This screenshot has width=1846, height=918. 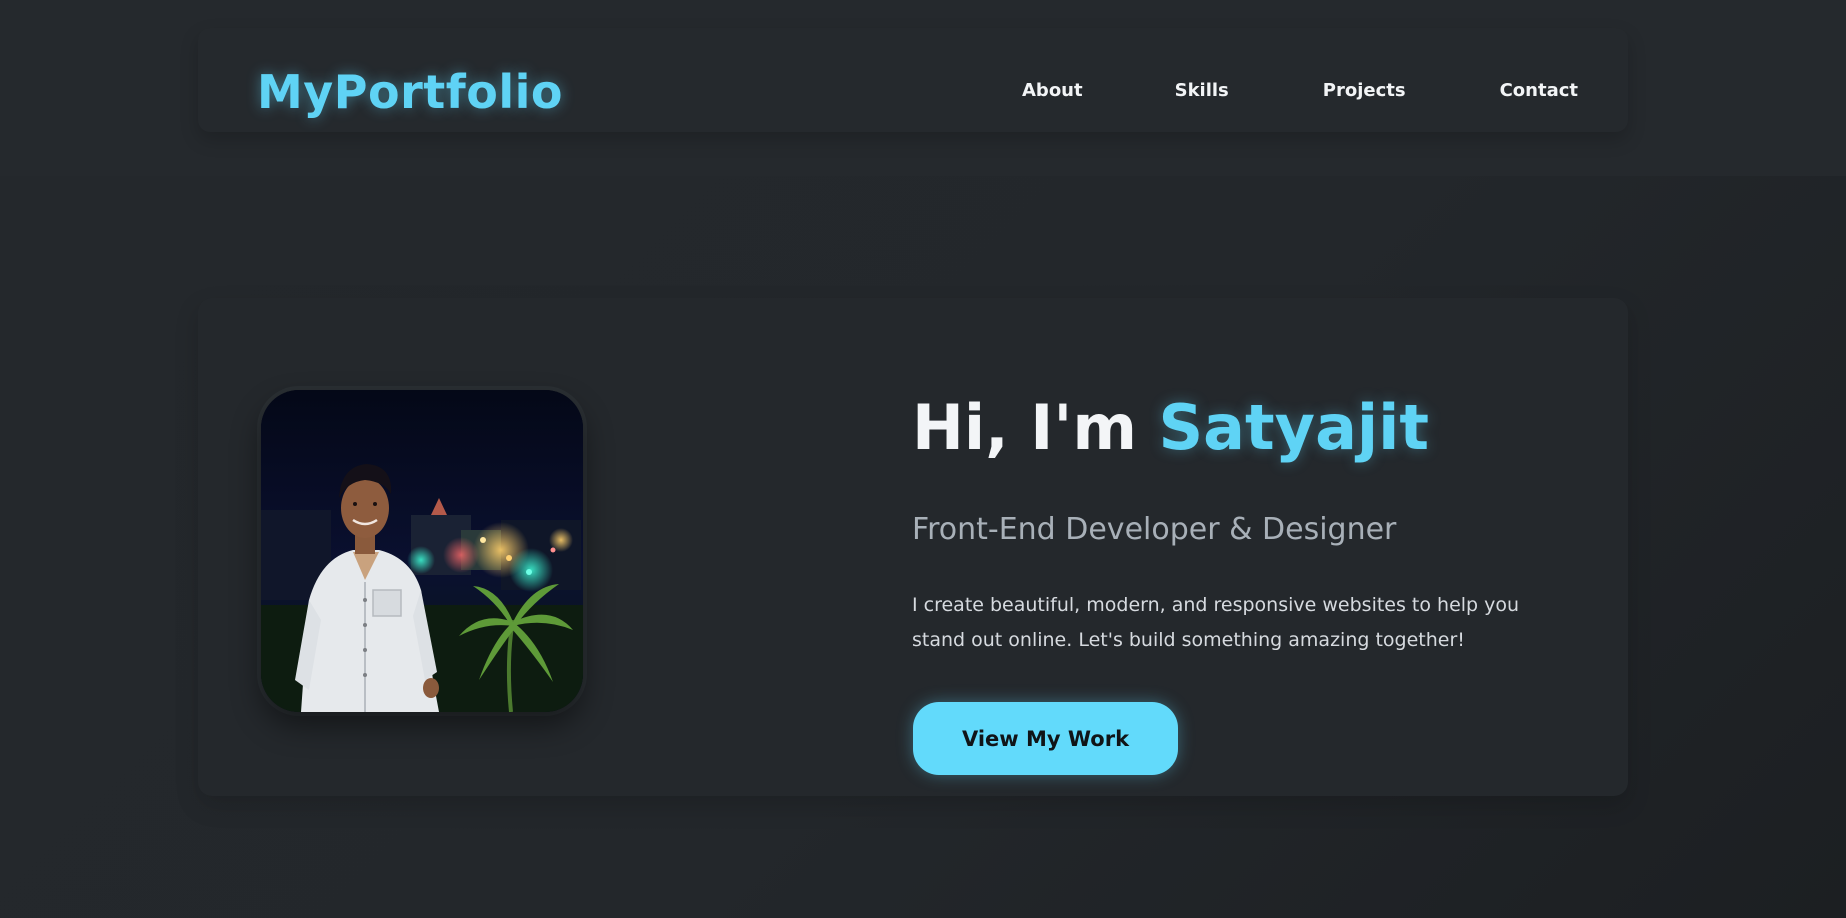 I want to click on profile-photo, so click(x=422, y=551).